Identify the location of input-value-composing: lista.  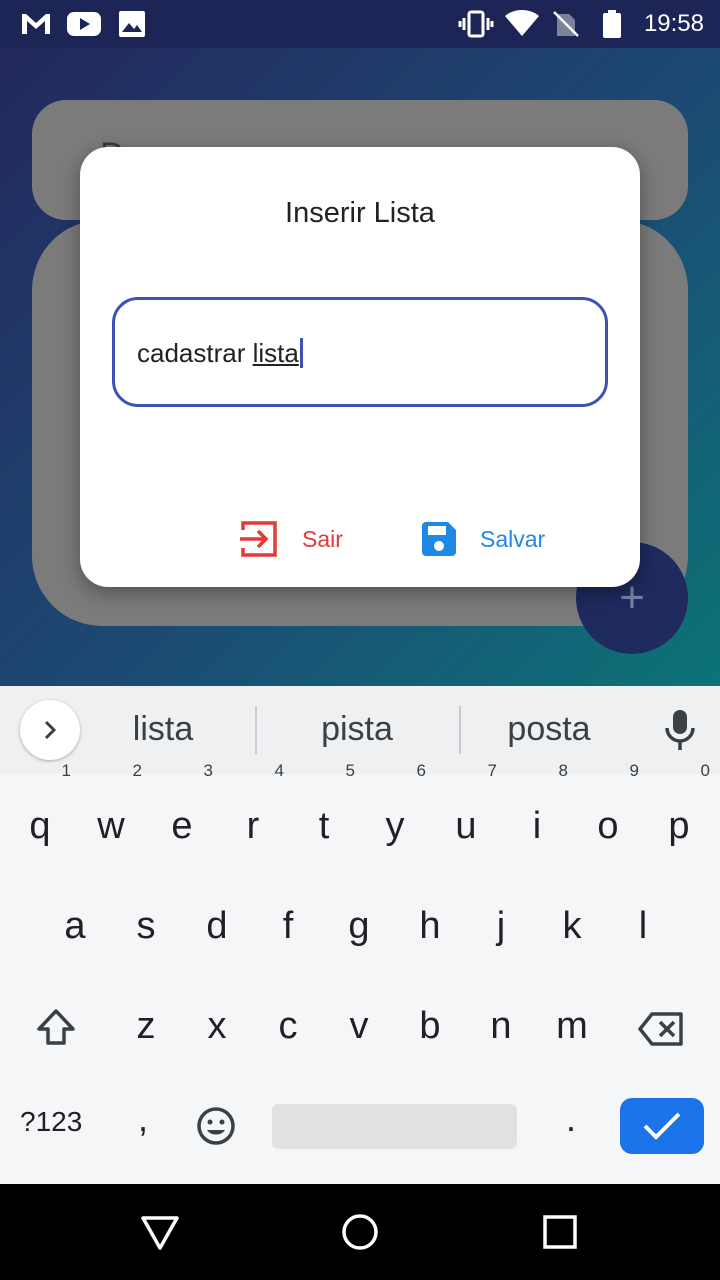
(275, 353).